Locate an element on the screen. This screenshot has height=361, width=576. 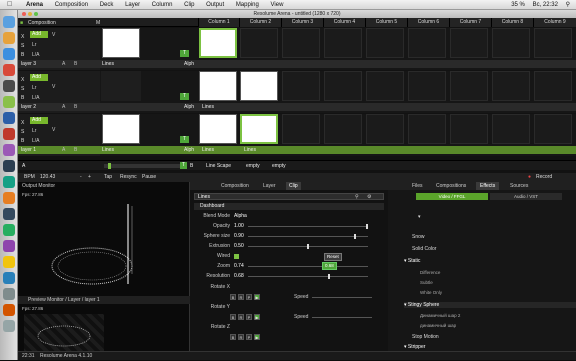
chevron-down-icon: ▾ is located at coordinates (419, 217).